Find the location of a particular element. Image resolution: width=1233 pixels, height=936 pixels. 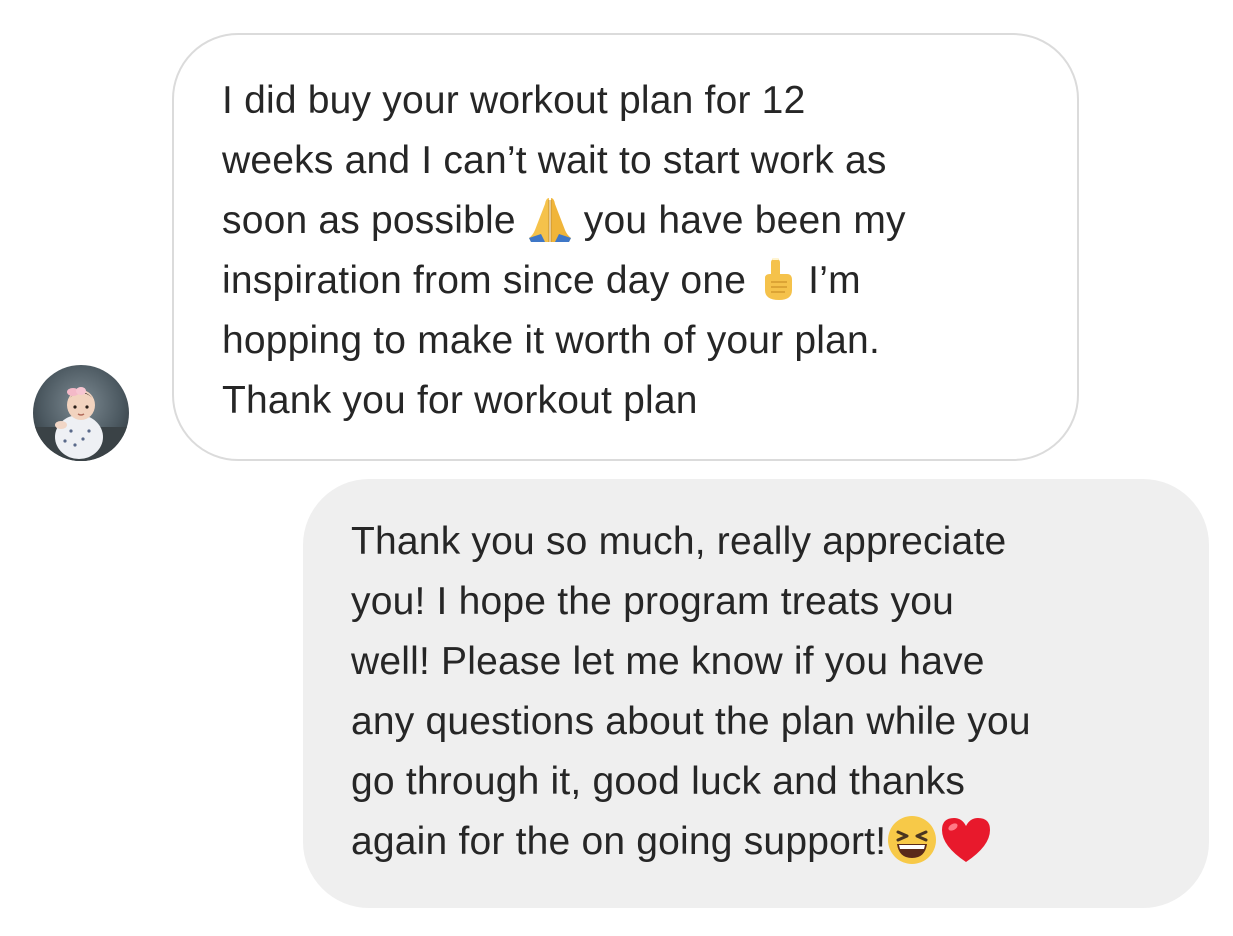

message-text: I’m is located at coordinates (829, 280).